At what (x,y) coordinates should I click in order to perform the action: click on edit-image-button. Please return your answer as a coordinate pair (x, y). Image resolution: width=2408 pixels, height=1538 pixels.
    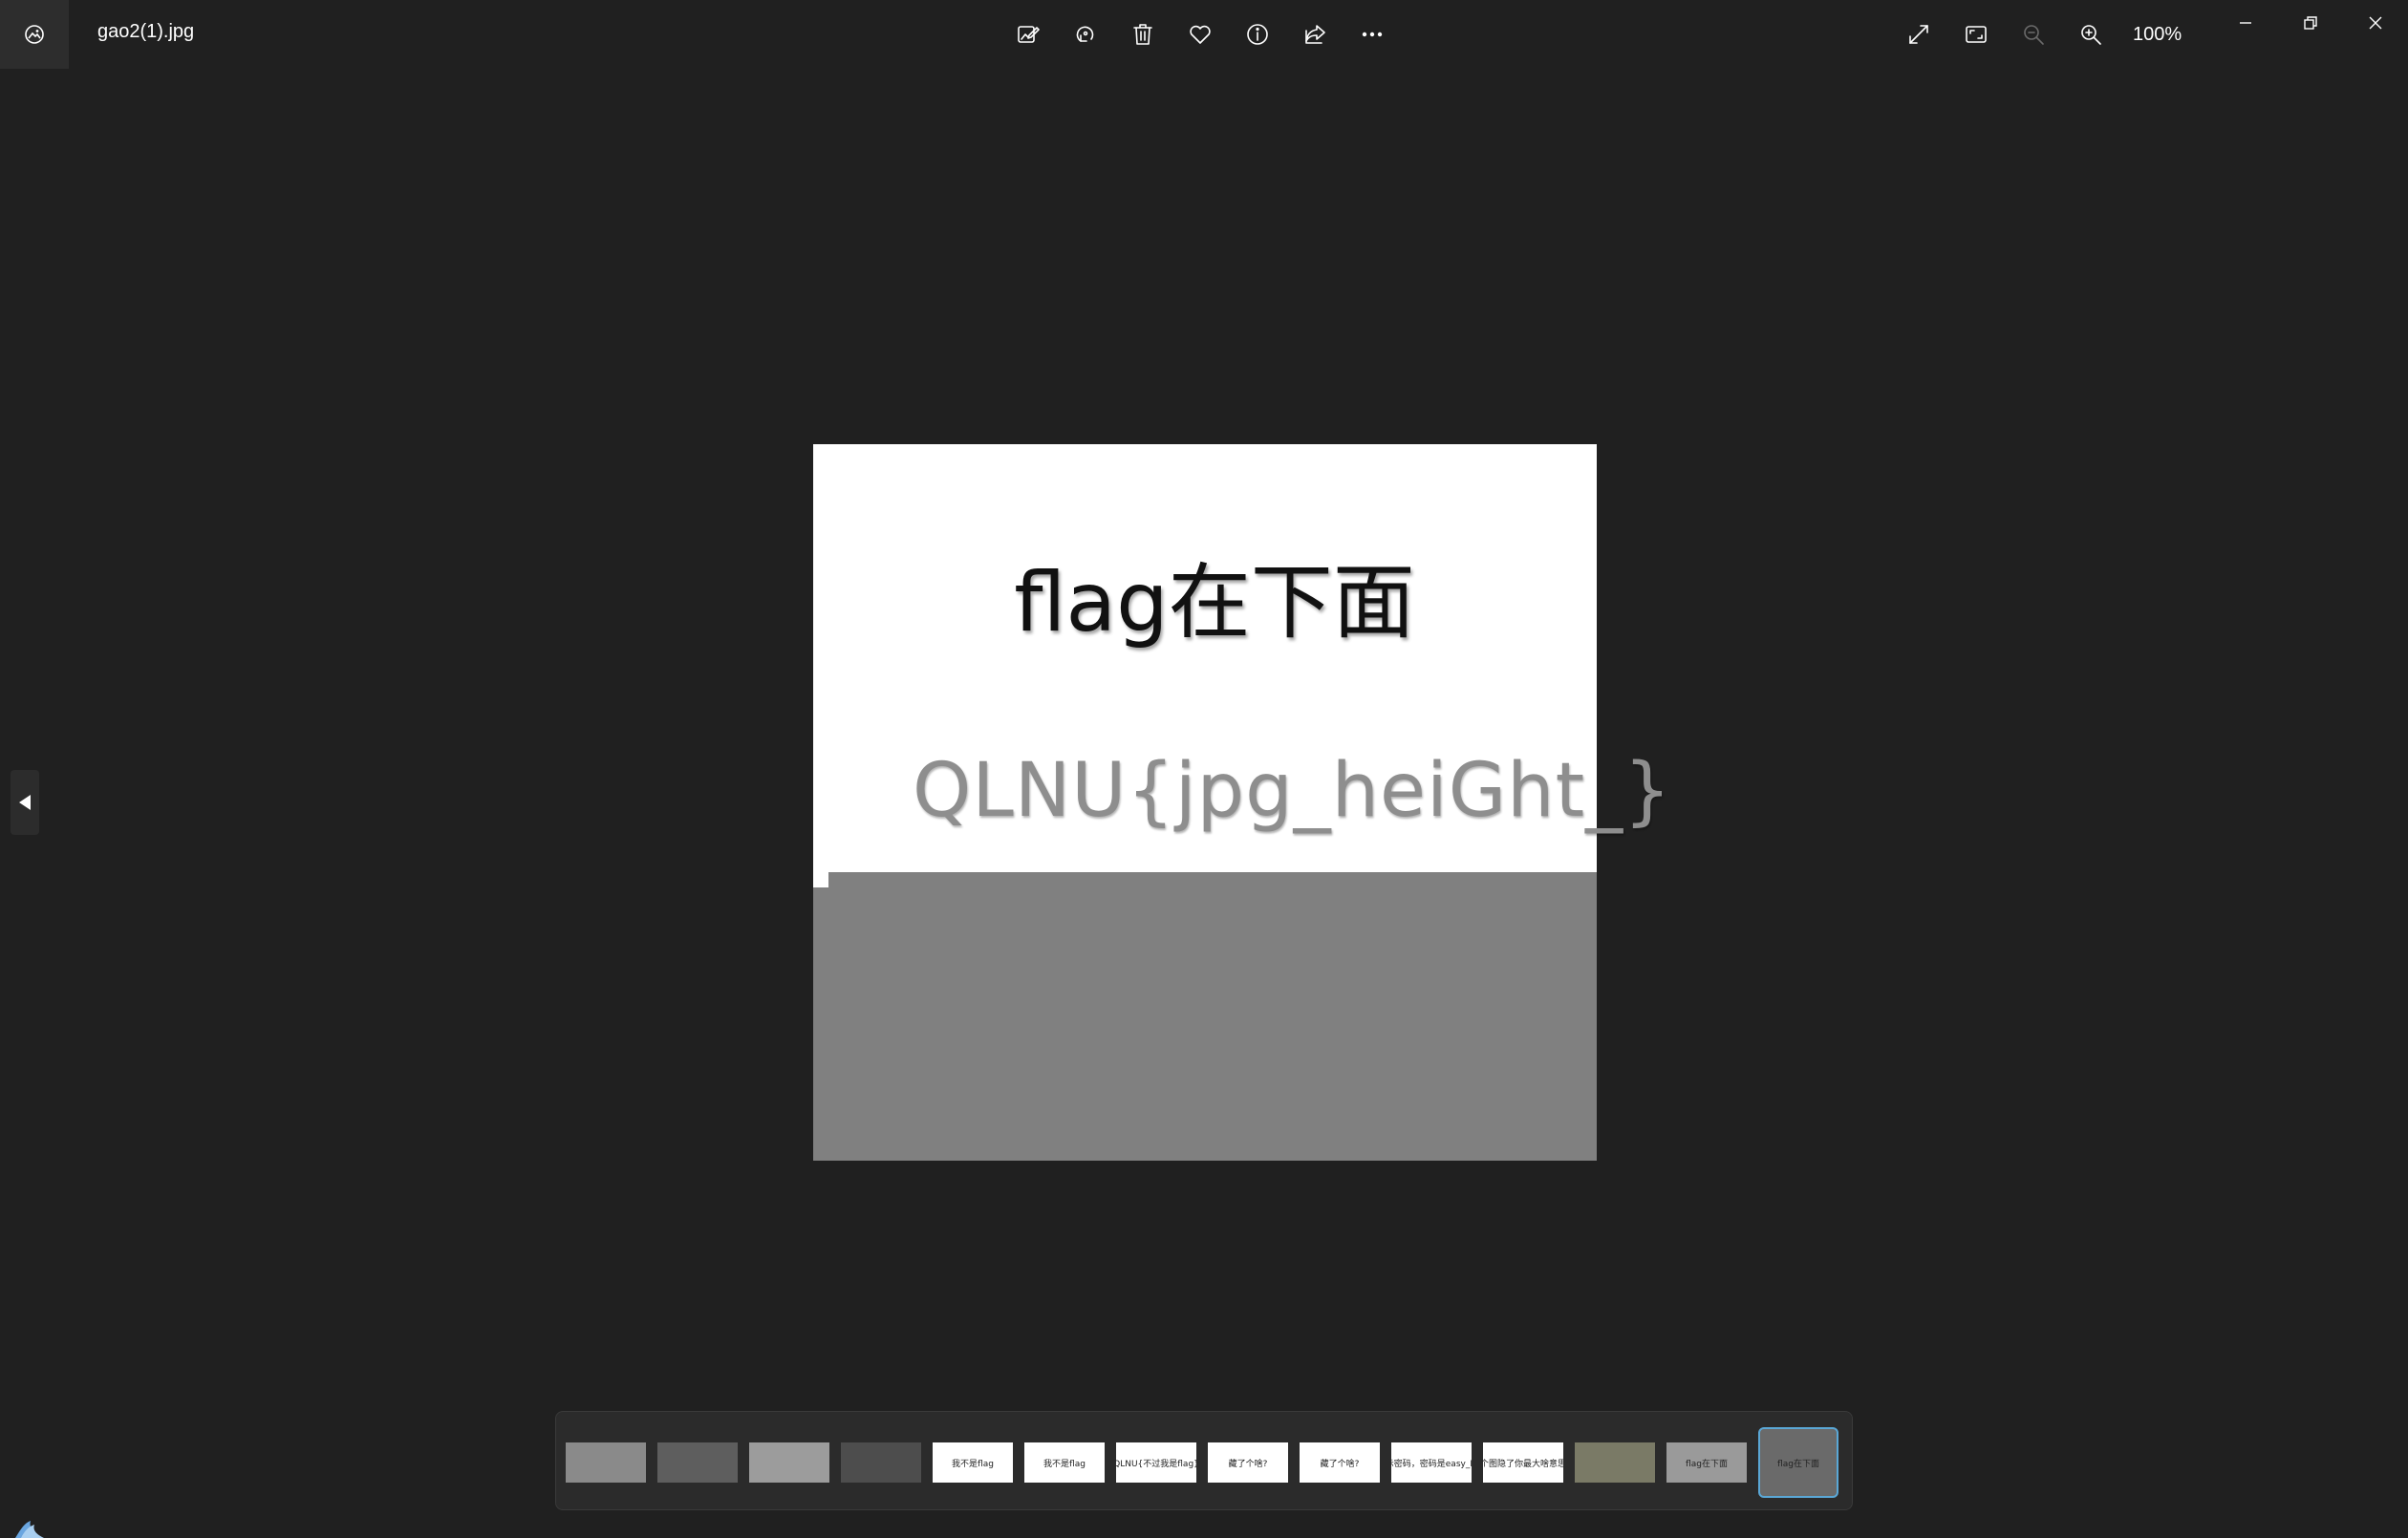
    Looking at the image, I should click on (1028, 34).